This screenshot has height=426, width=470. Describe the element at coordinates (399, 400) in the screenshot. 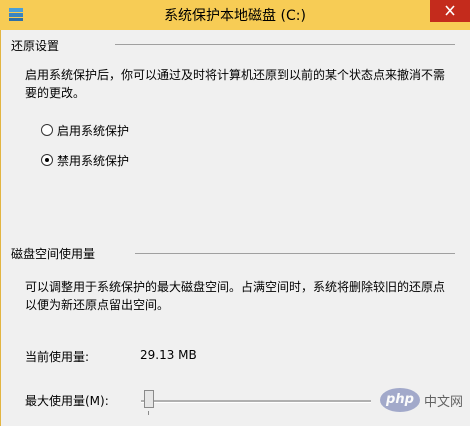

I see `php-logo: php` at that location.